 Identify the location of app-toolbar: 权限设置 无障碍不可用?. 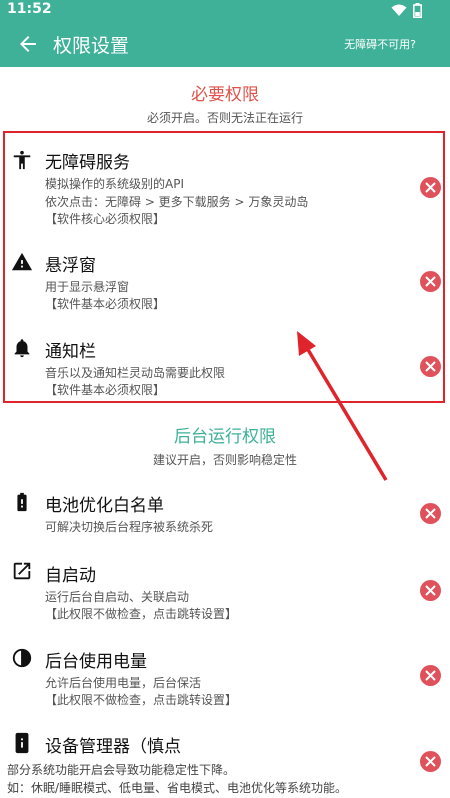
(225, 43).